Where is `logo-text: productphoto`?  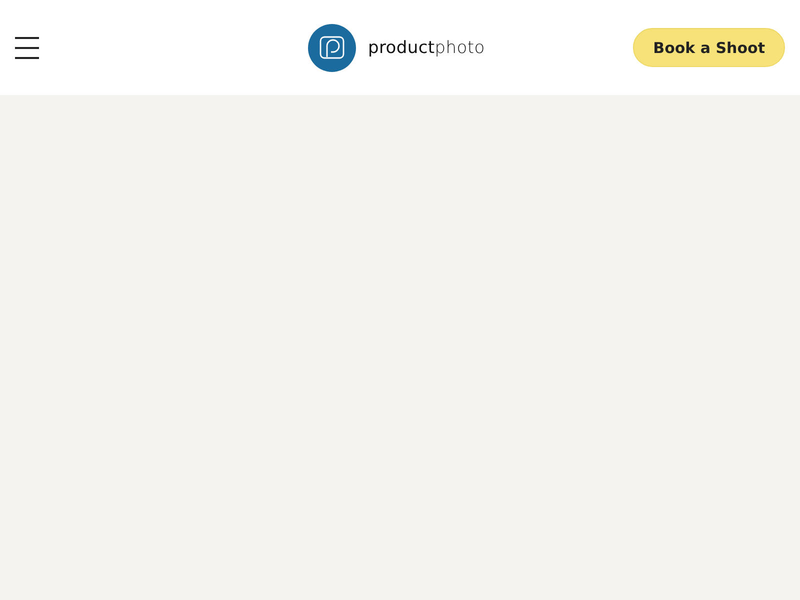
logo-text: productphoto is located at coordinates (426, 48).